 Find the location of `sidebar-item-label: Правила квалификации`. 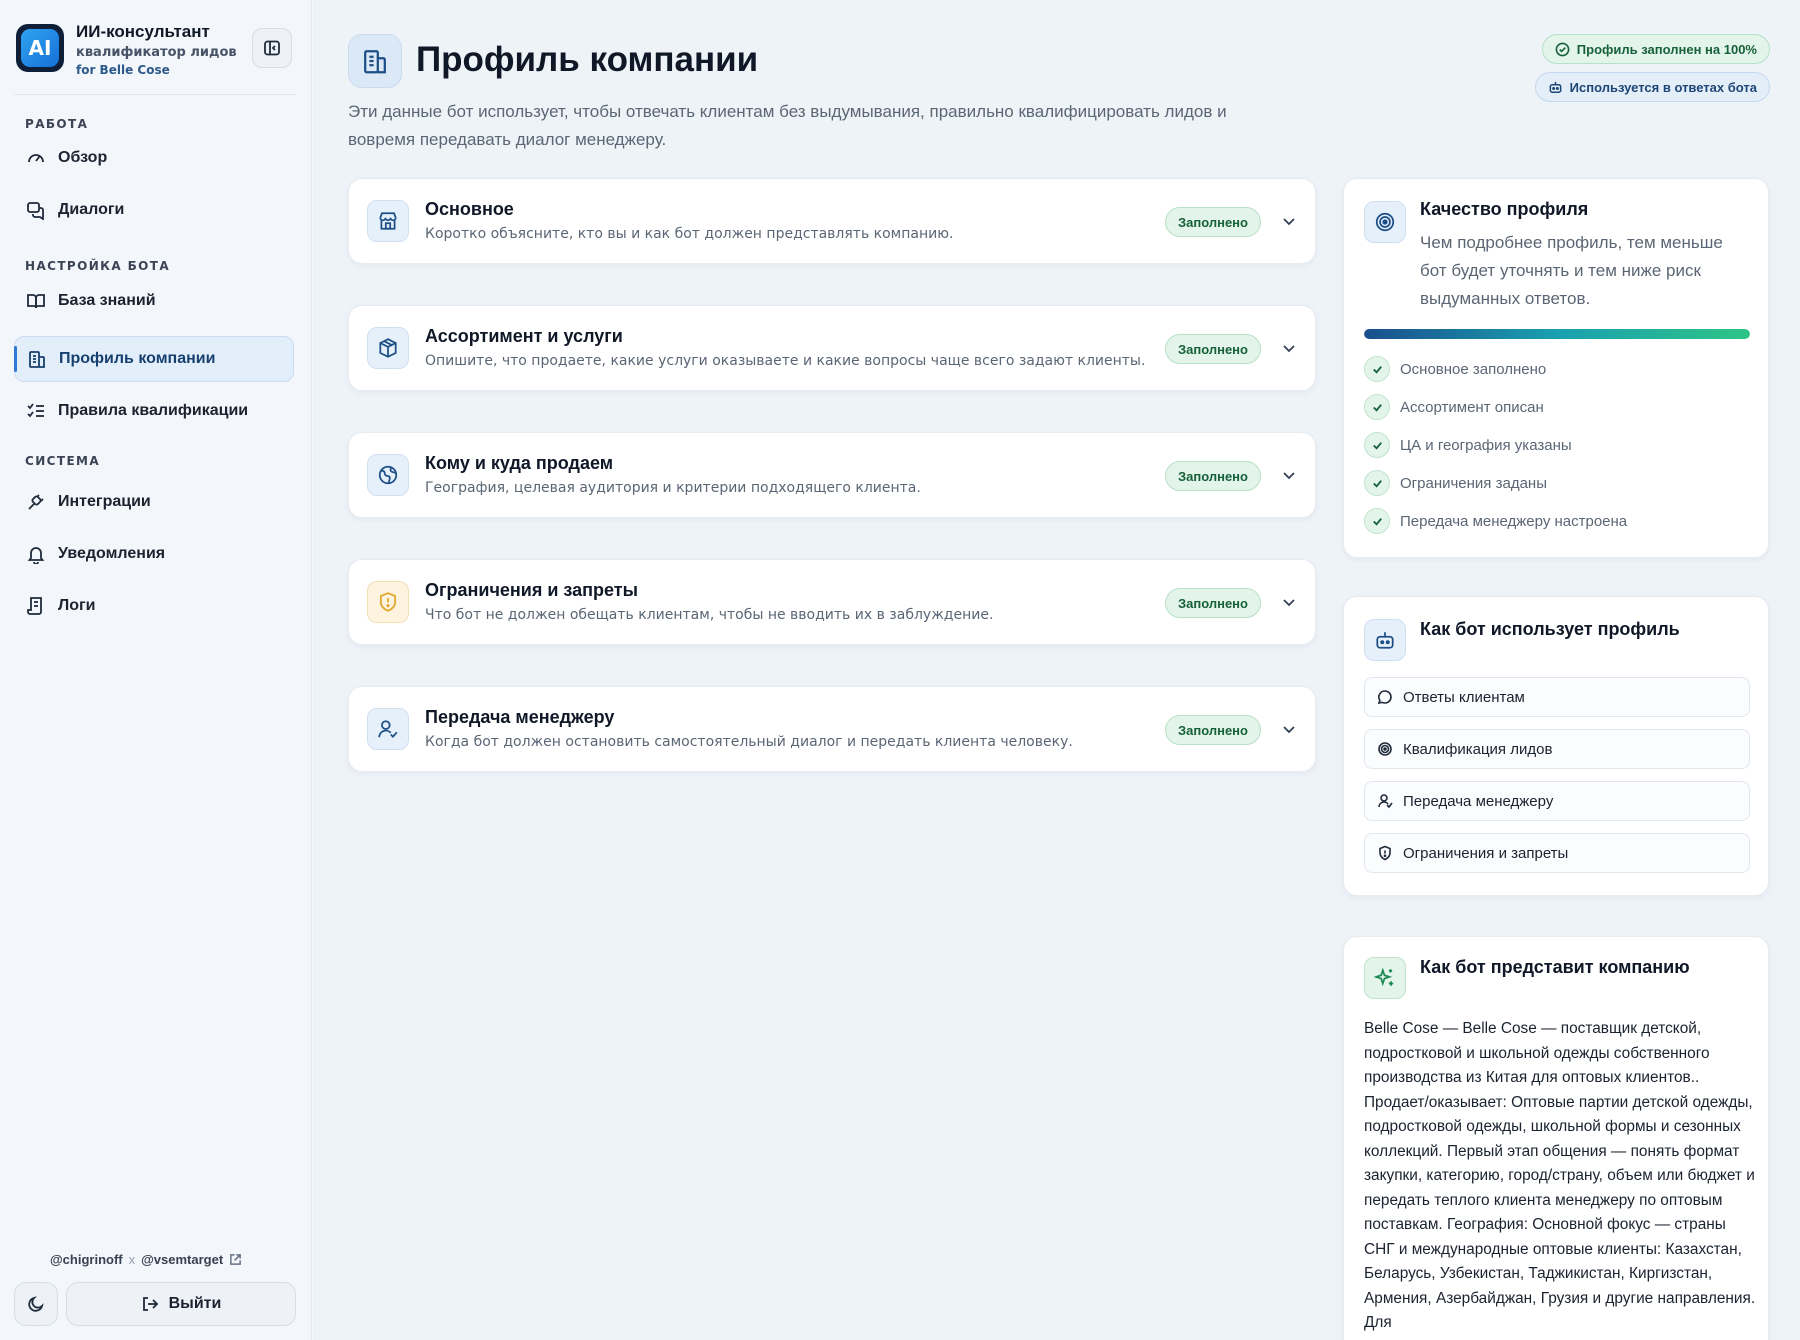

sidebar-item-label: Правила квалификации is located at coordinates (153, 410).